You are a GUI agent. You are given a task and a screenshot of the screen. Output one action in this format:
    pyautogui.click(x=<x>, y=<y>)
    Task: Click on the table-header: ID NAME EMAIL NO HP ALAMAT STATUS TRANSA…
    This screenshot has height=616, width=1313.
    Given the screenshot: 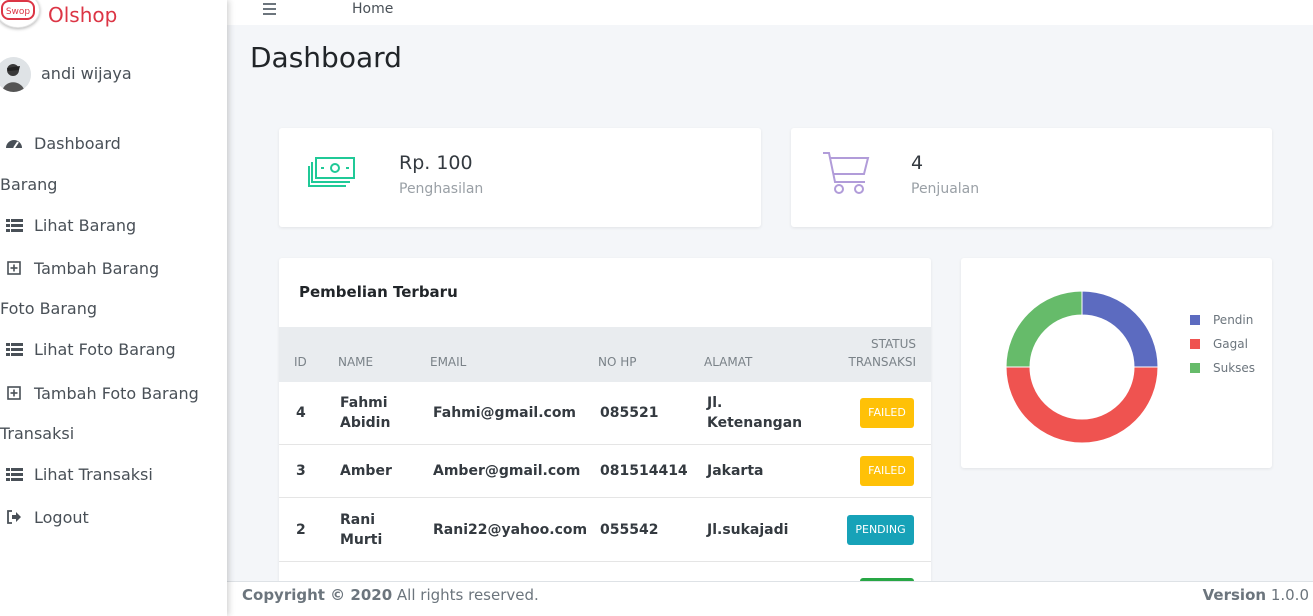 What is the action you would take?
    pyautogui.click(x=605, y=354)
    